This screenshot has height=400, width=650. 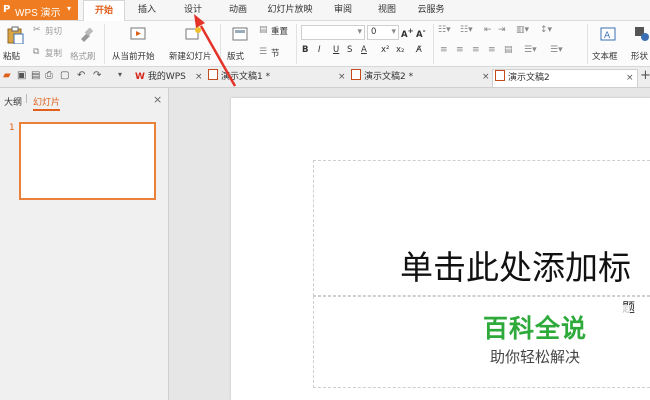 What do you see at coordinates (191, 44) in the screenshot?
I see `new-slide-button: 新建幻灯片` at bounding box center [191, 44].